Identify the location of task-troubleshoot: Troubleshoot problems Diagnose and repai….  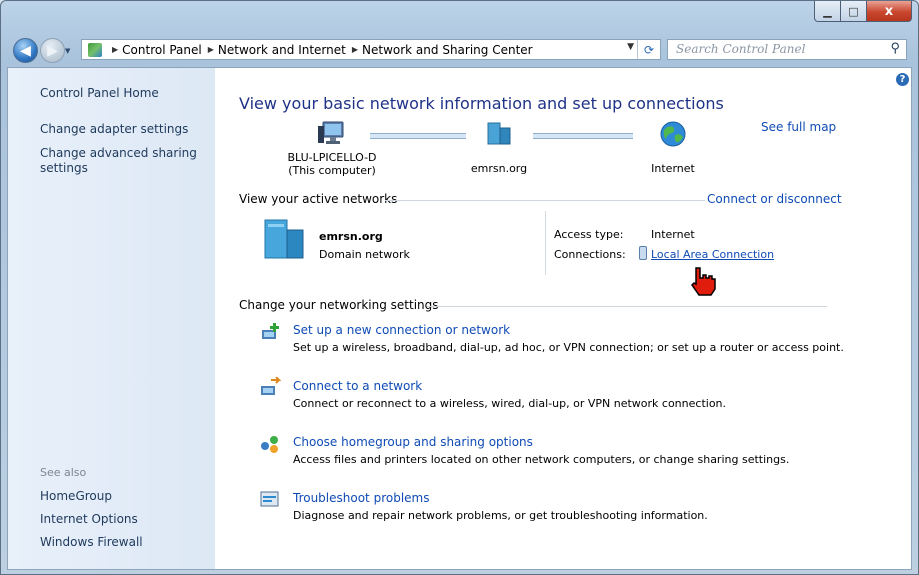
(500, 506).